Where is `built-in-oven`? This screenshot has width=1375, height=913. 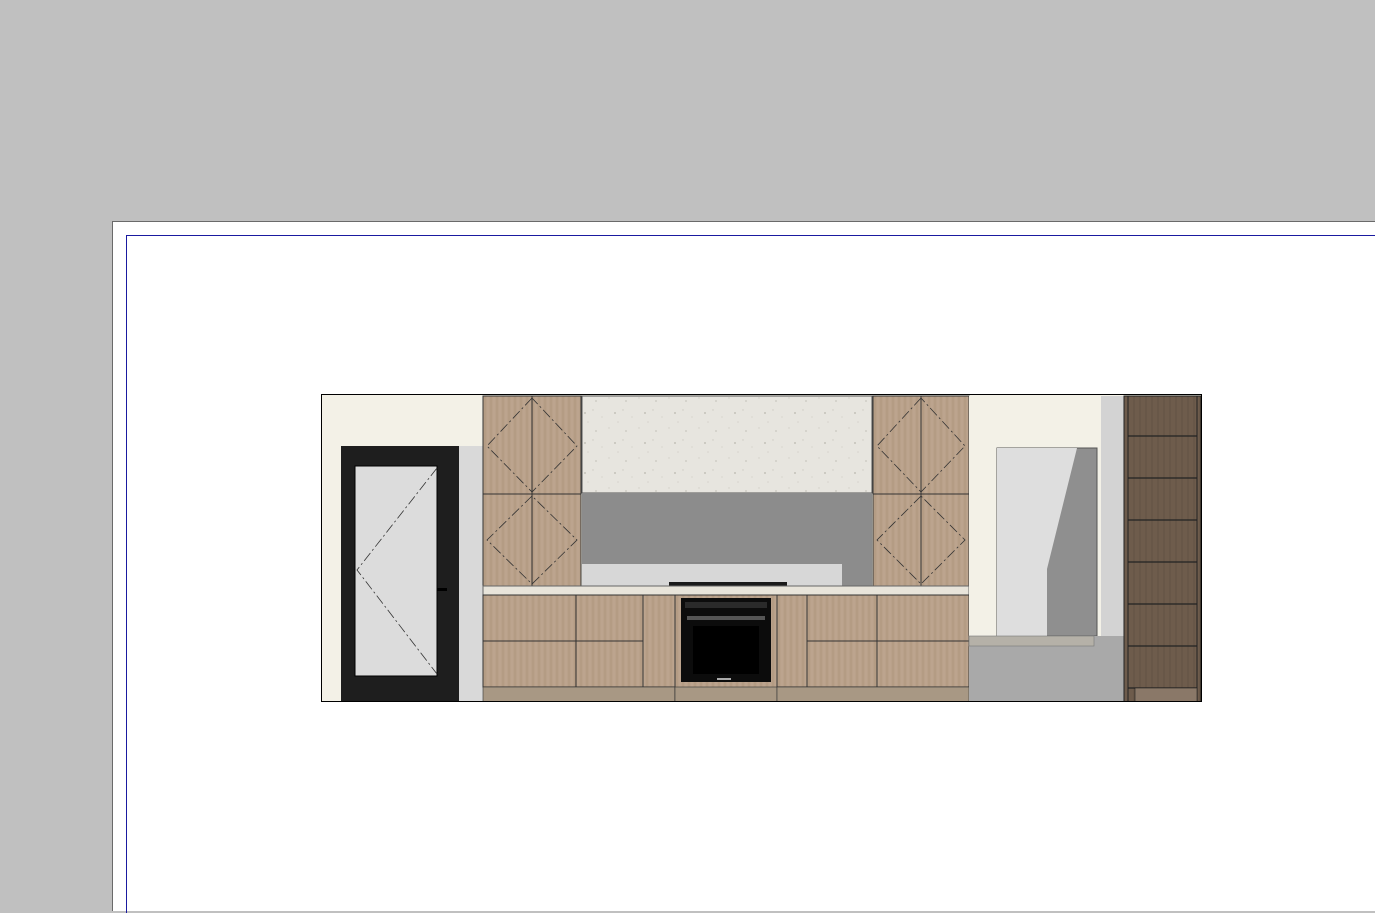
built-in-oven is located at coordinates (726, 648).